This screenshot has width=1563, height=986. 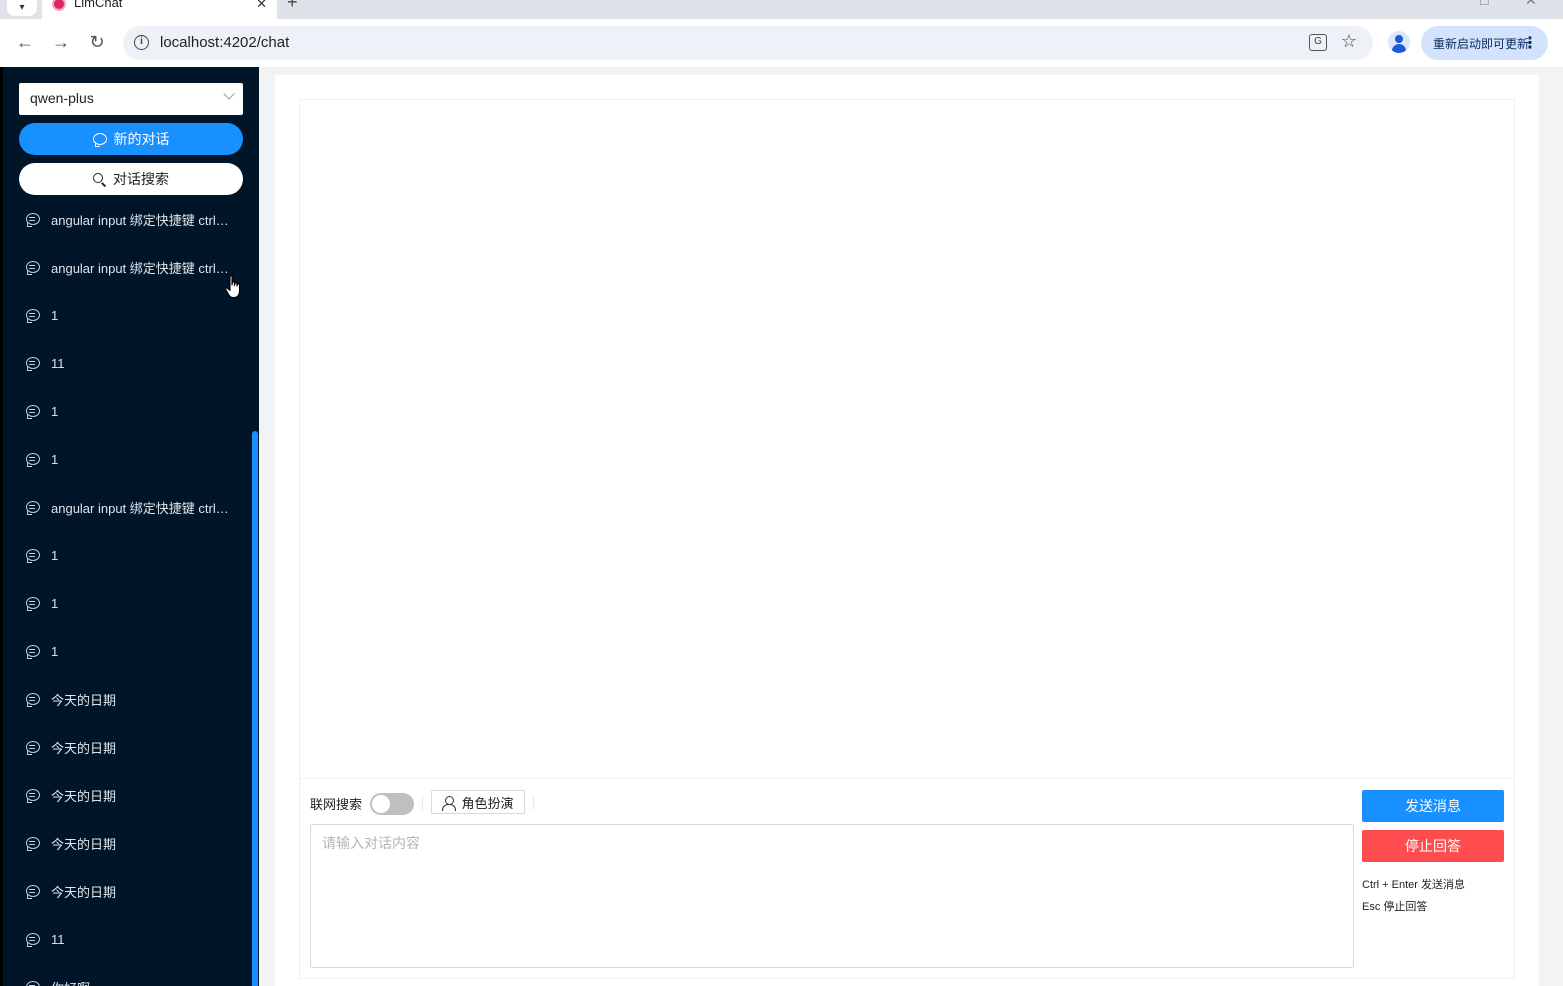 What do you see at coordinates (141, 179) in the screenshot?
I see `search-chat-label: 对话搜索` at bounding box center [141, 179].